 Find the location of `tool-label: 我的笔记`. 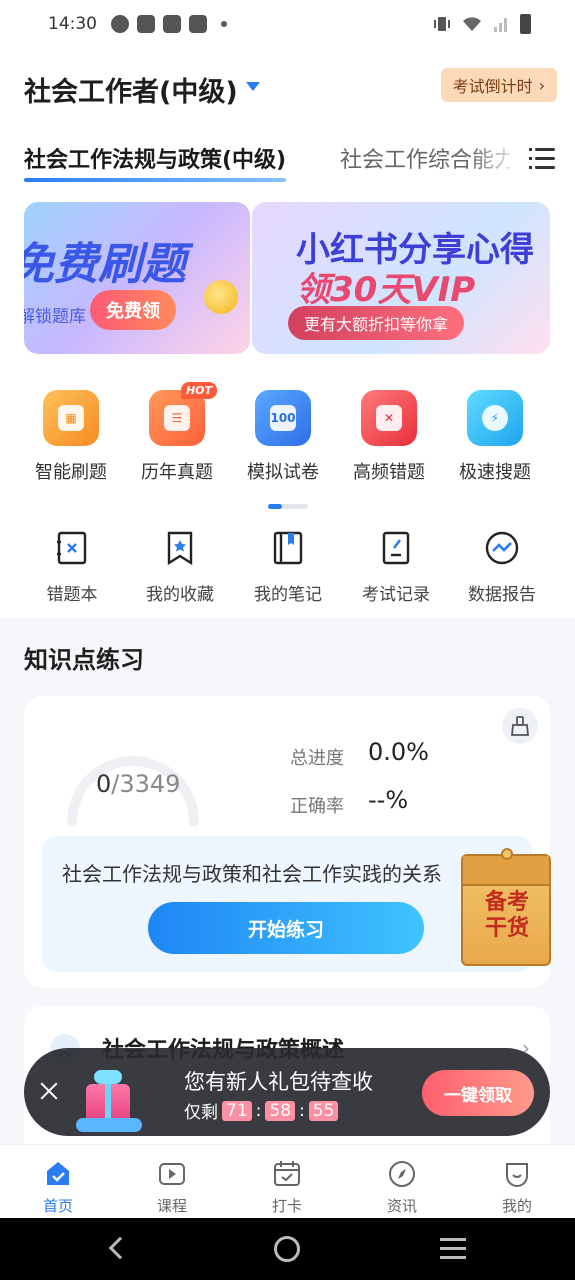

tool-label: 我的笔记 is located at coordinates (288, 595).